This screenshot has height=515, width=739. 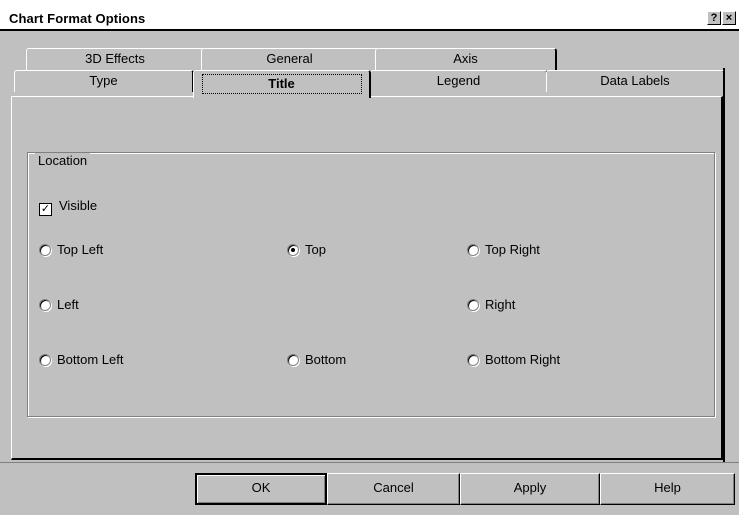 I want to click on tab-legend: Legend, so click(x=459, y=81).